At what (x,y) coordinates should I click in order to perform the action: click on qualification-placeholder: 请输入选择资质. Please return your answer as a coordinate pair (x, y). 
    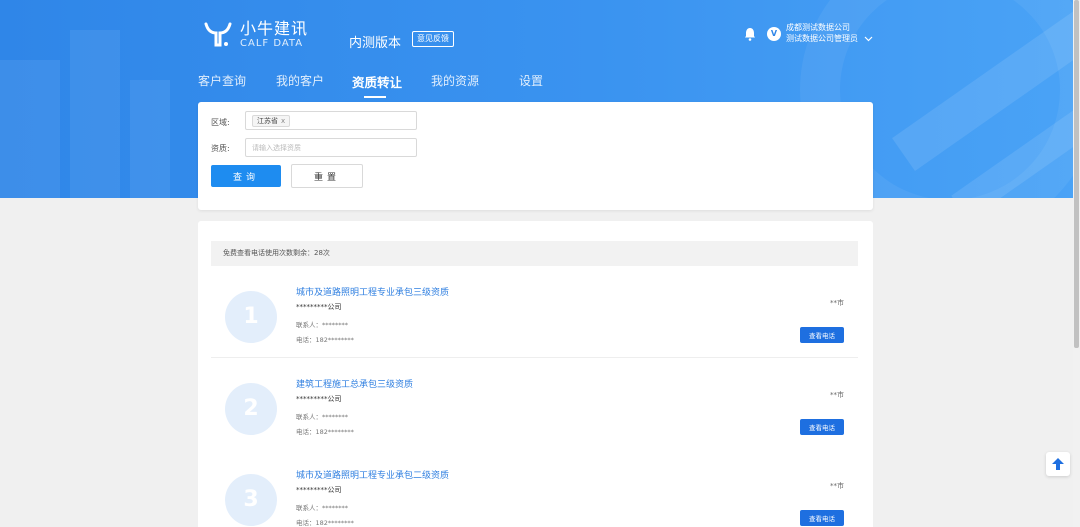
    Looking at the image, I should click on (276, 148).